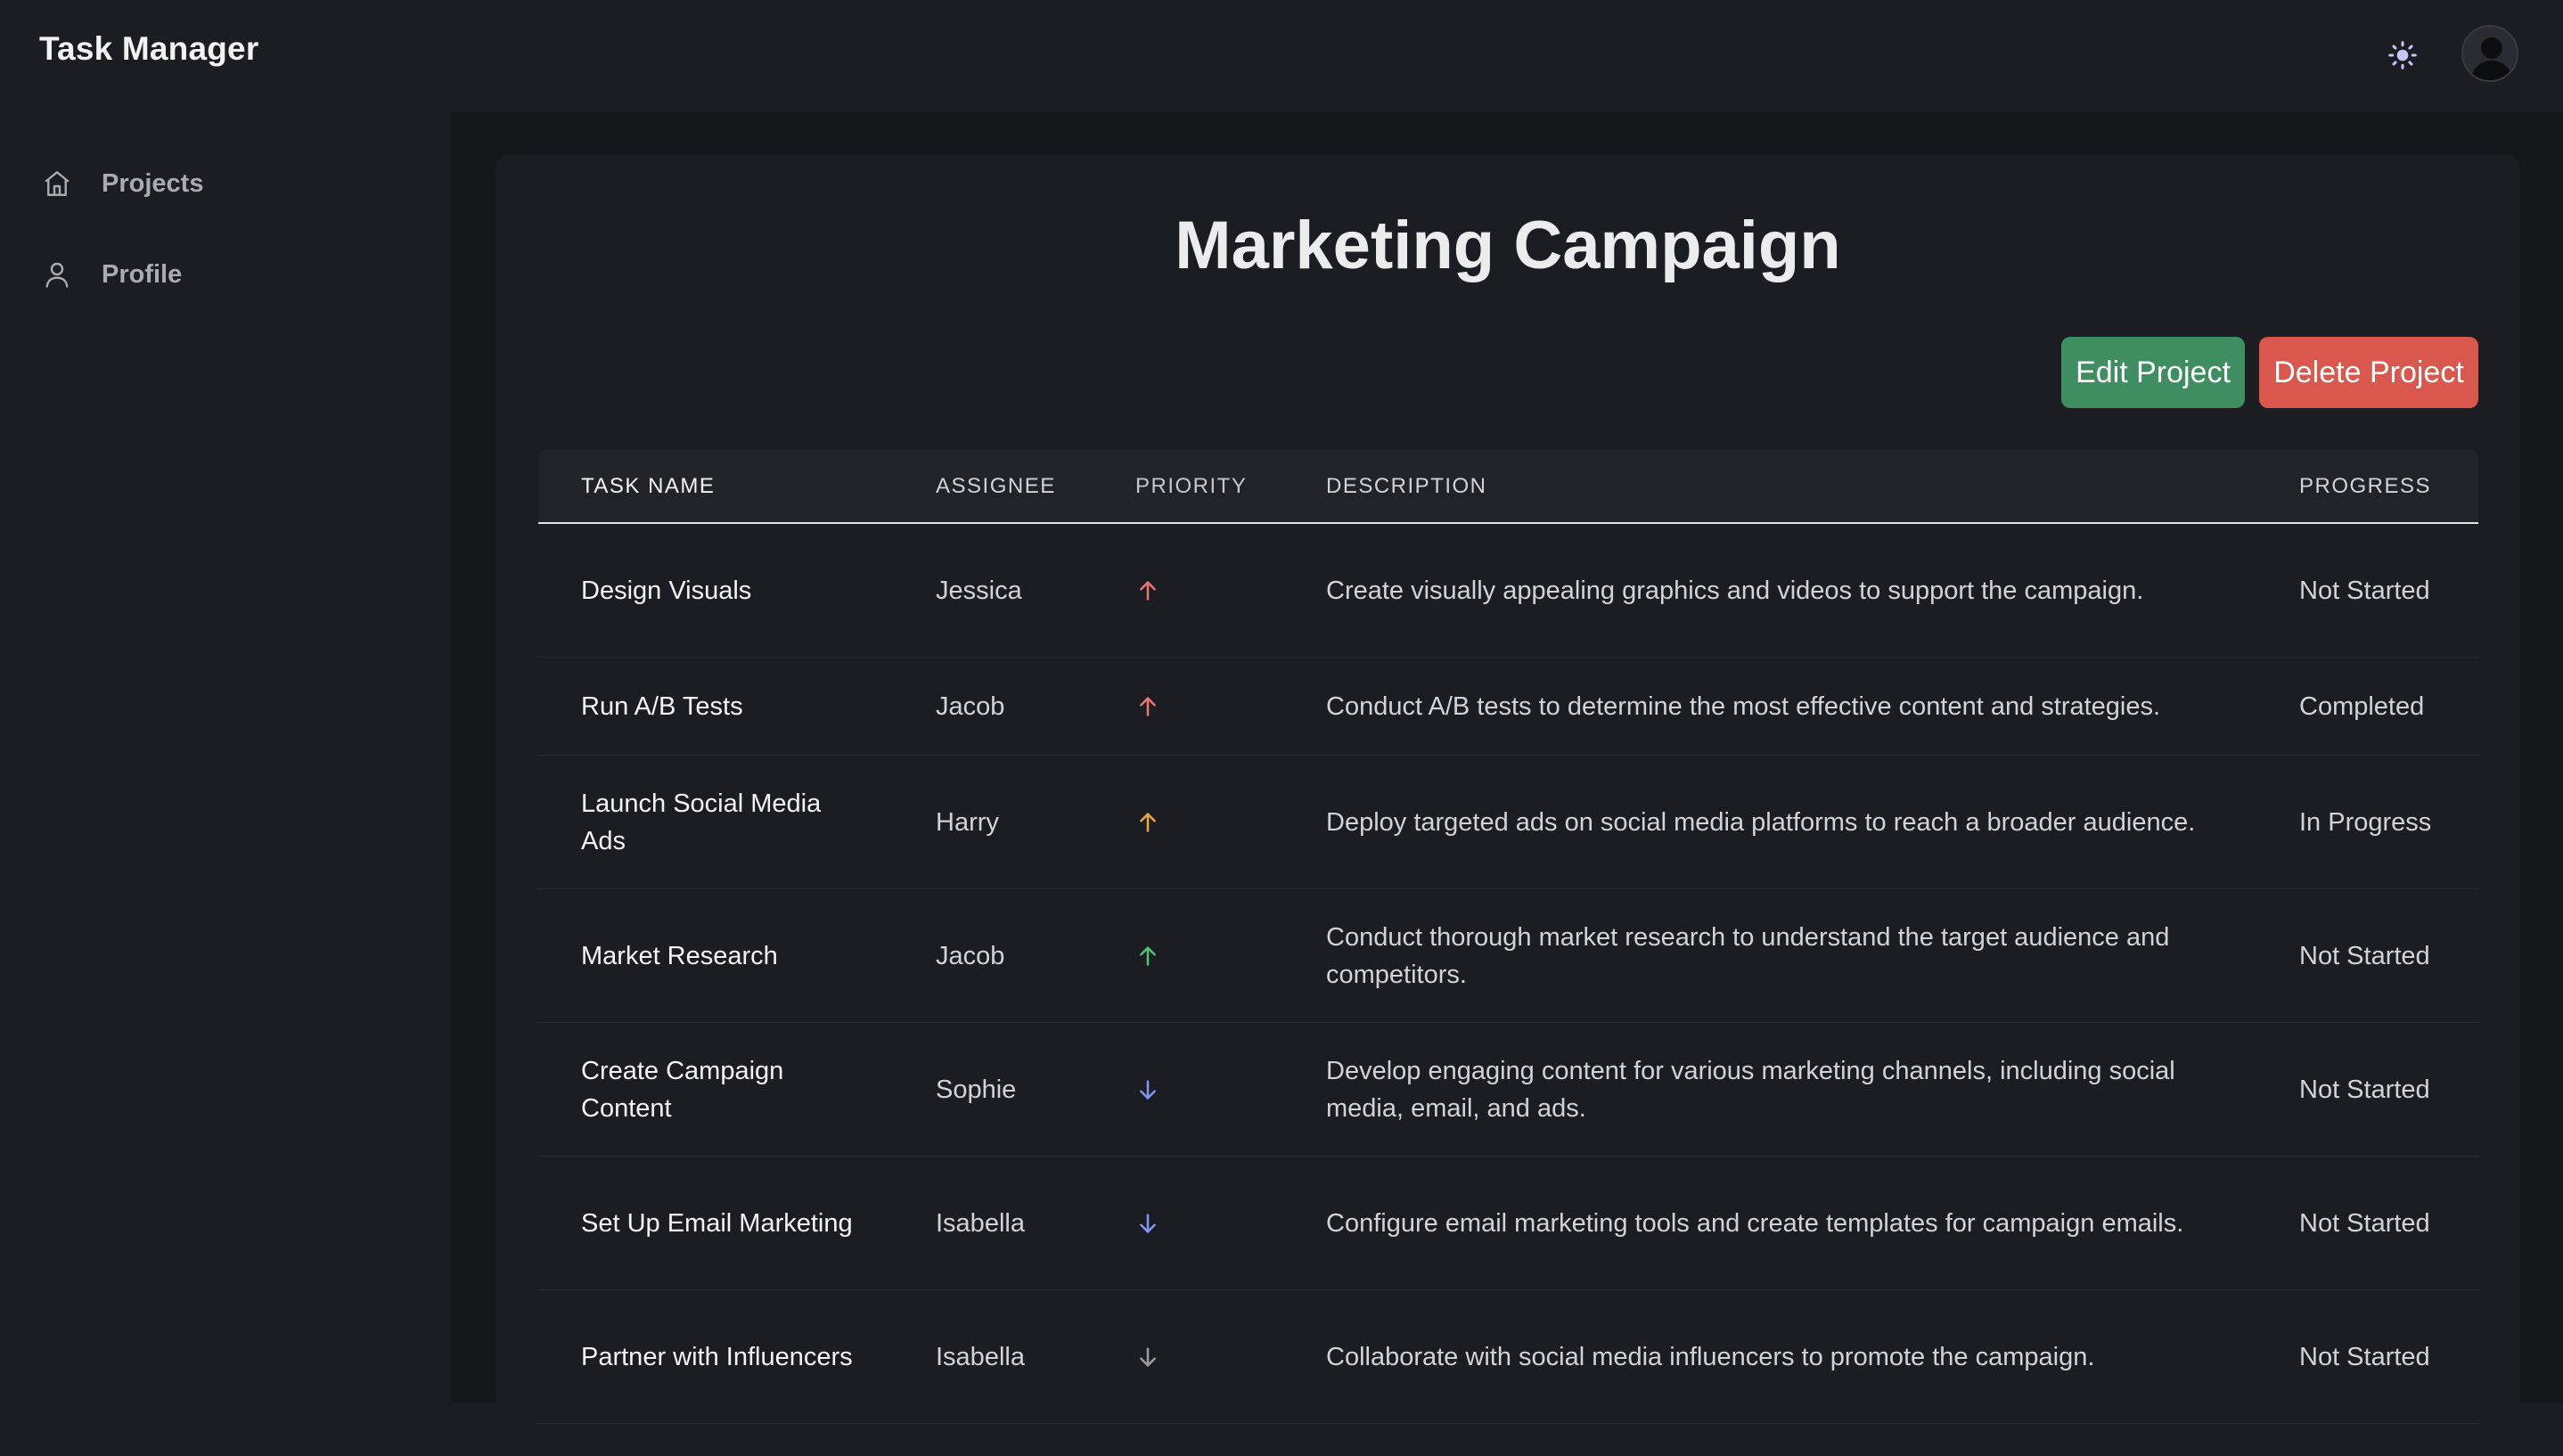 Image resolution: width=2563 pixels, height=1456 pixels. Describe the element at coordinates (1508, 245) in the screenshot. I see `page-title: Marketing Campaign` at that location.